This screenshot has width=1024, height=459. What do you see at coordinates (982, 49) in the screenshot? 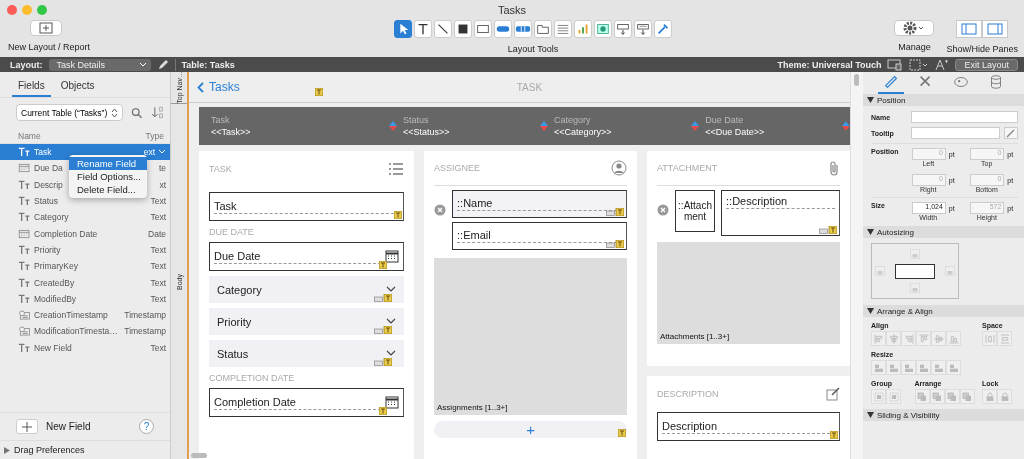
I see `show-hide-panes-label: Show/Hide Panes` at bounding box center [982, 49].